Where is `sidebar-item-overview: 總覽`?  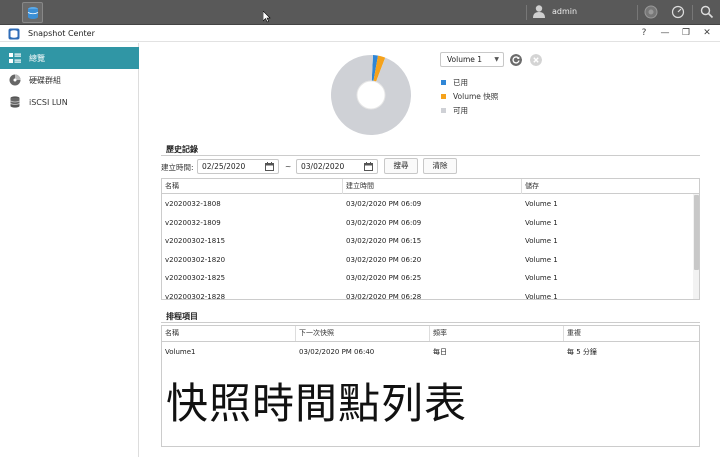
sidebar-item-overview: 總覽 is located at coordinates (69, 58).